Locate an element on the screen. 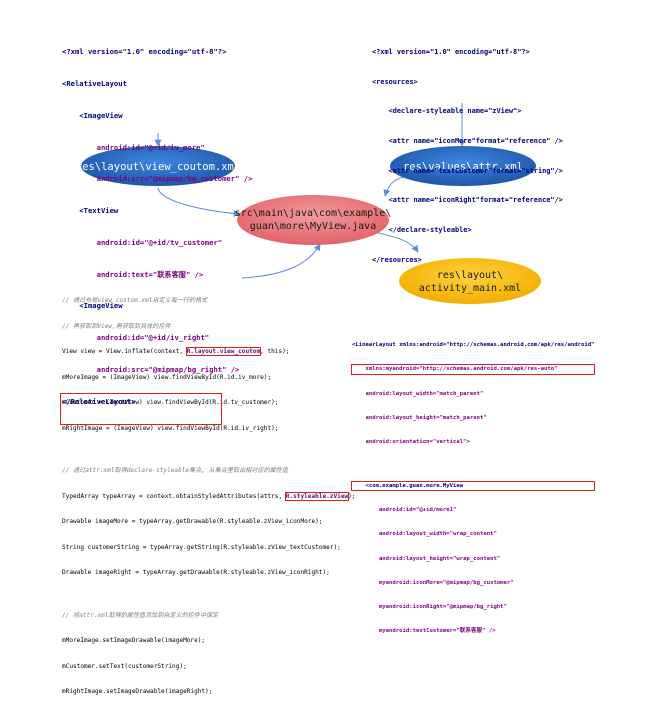  layout-xml-line: android:id="@+id/iv_more" is located at coordinates (133, 147).